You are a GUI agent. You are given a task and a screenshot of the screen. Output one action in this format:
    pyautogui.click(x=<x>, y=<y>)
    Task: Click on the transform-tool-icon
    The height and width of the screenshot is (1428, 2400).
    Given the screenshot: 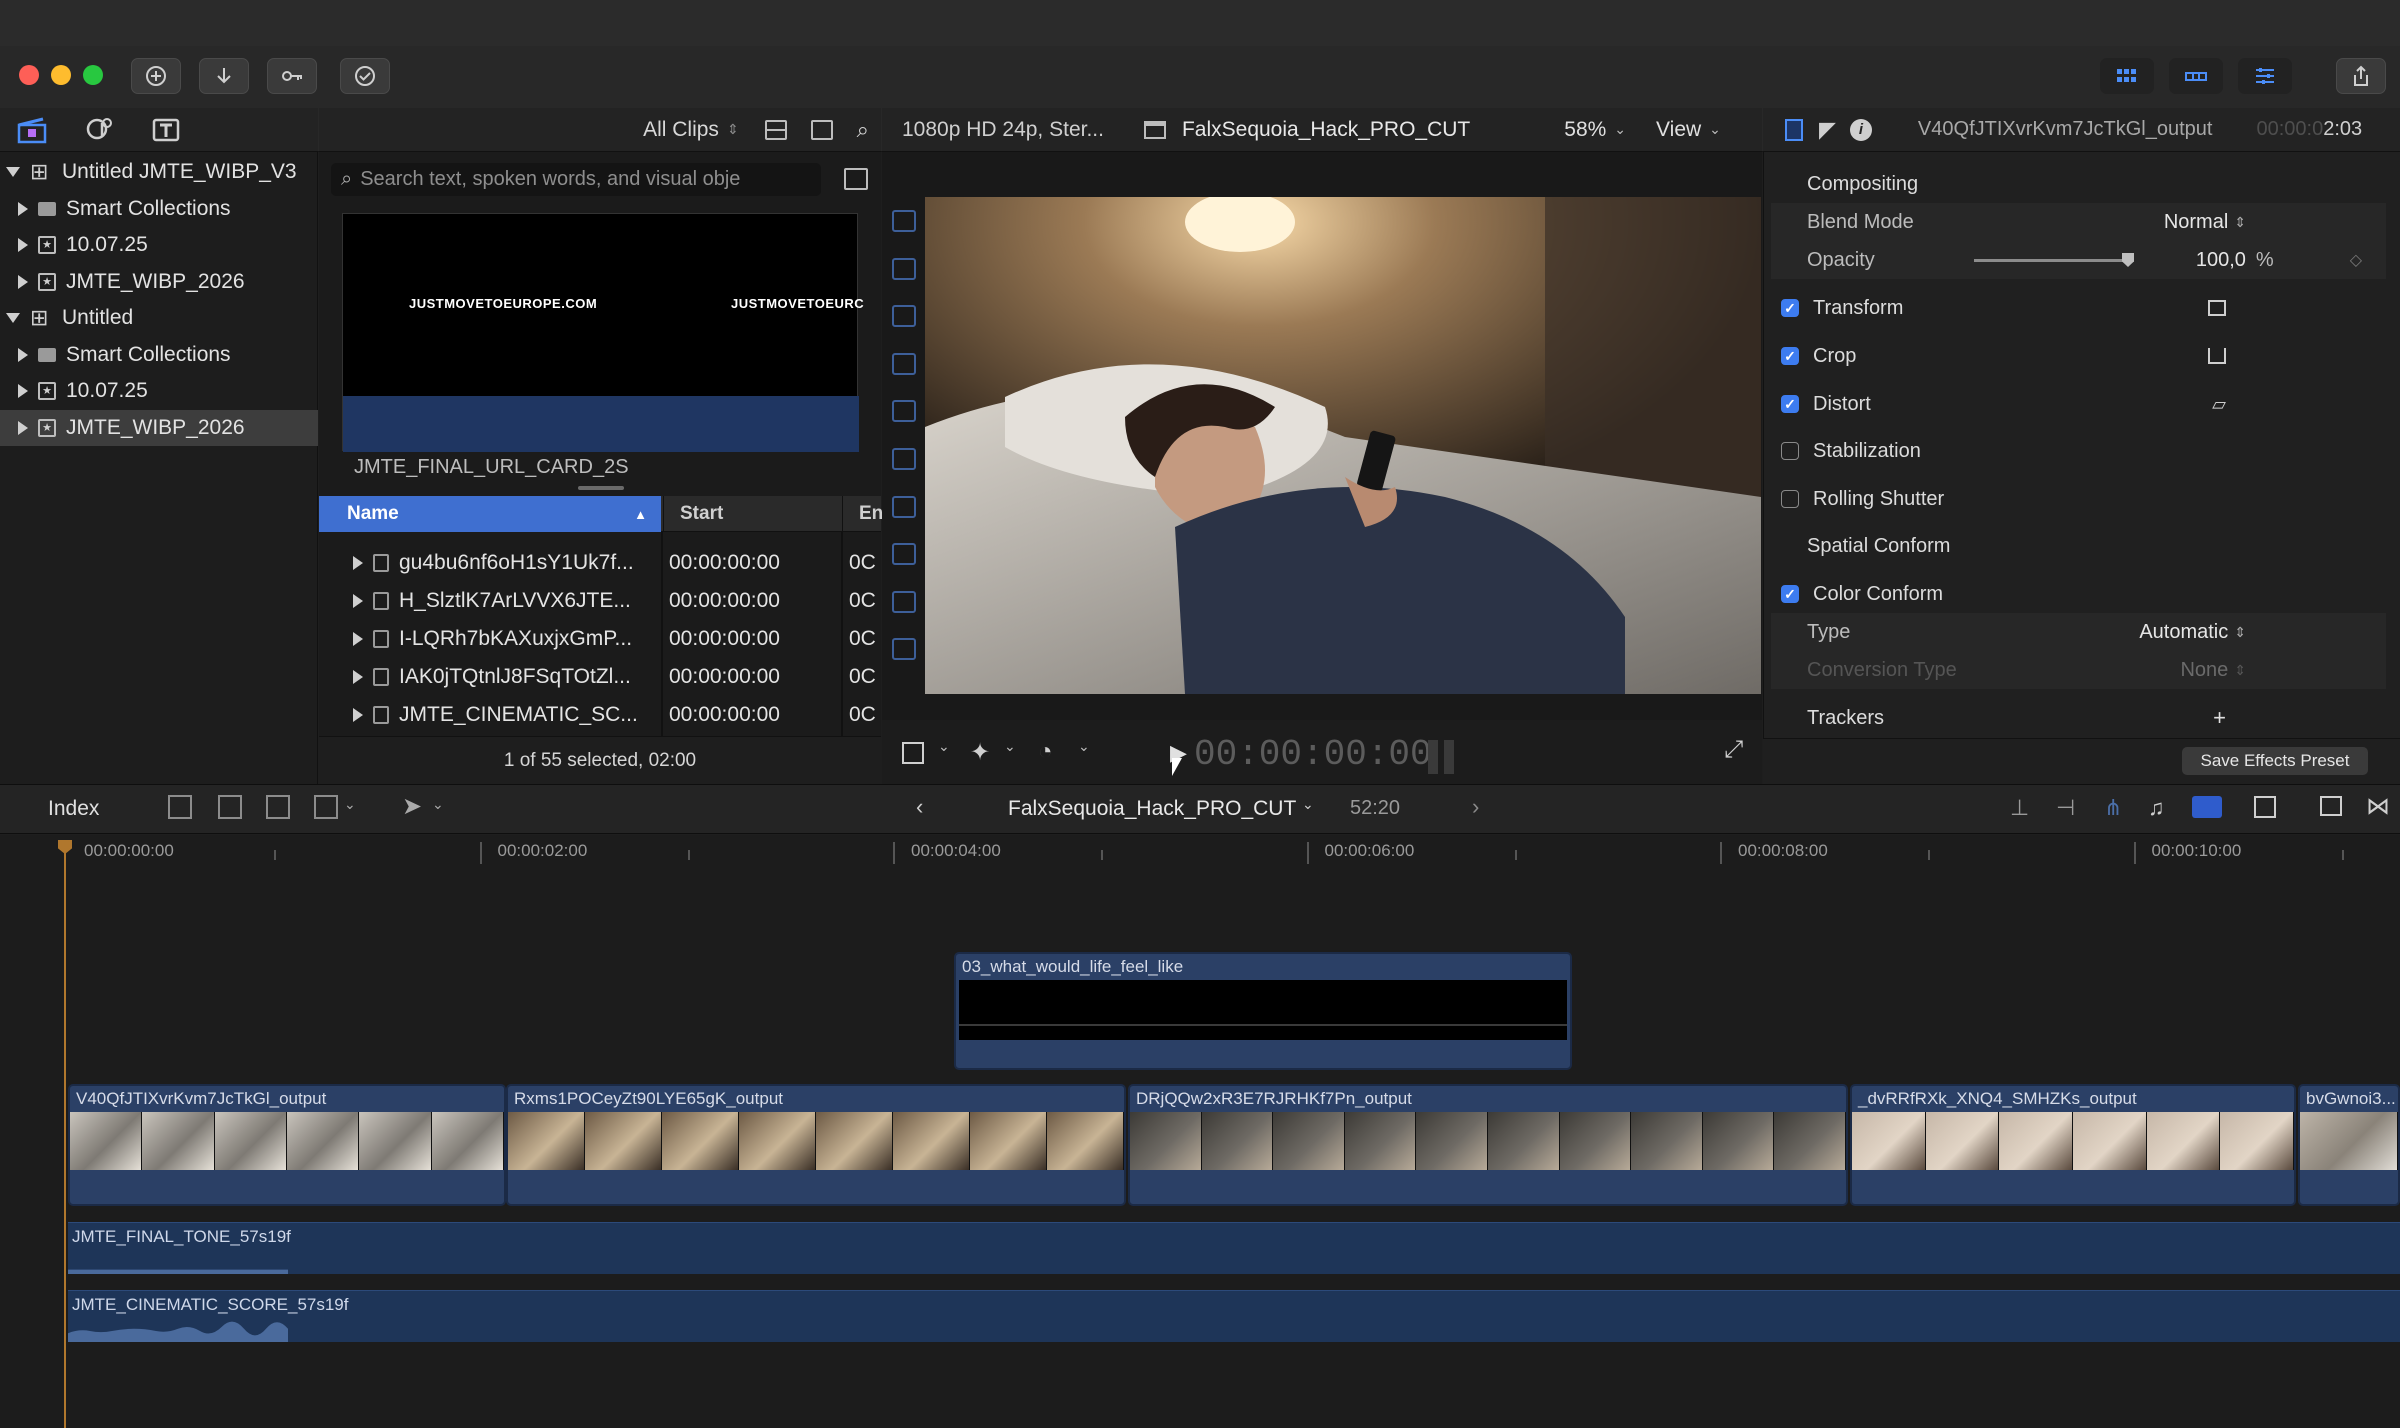 What is the action you would take?
    pyautogui.click(x=913, y=753)
    